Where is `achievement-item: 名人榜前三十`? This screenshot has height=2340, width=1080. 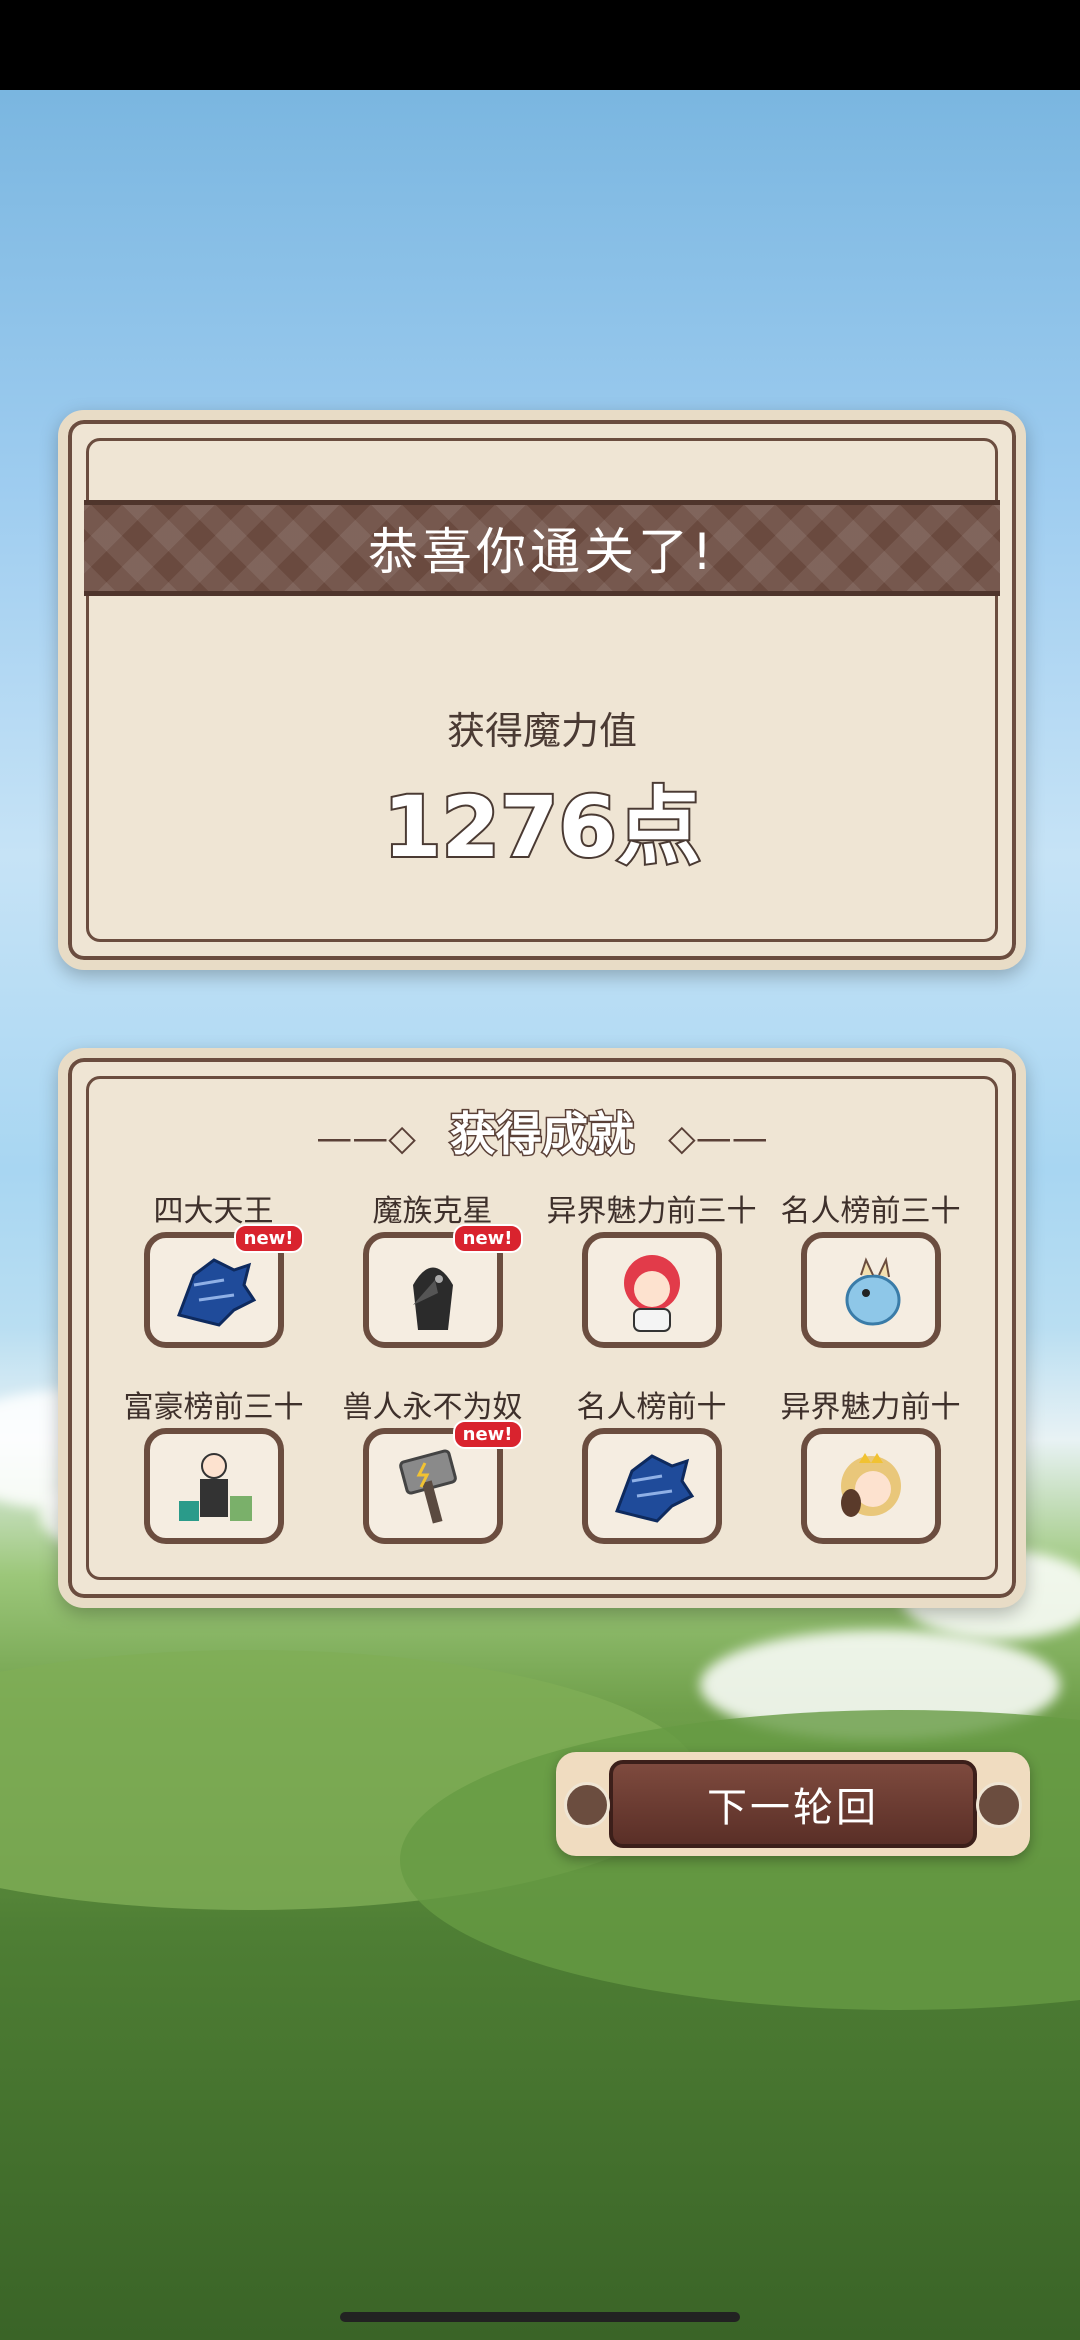
achievement-item: 名人榜前三十 is located at coordinates (870, 1267).